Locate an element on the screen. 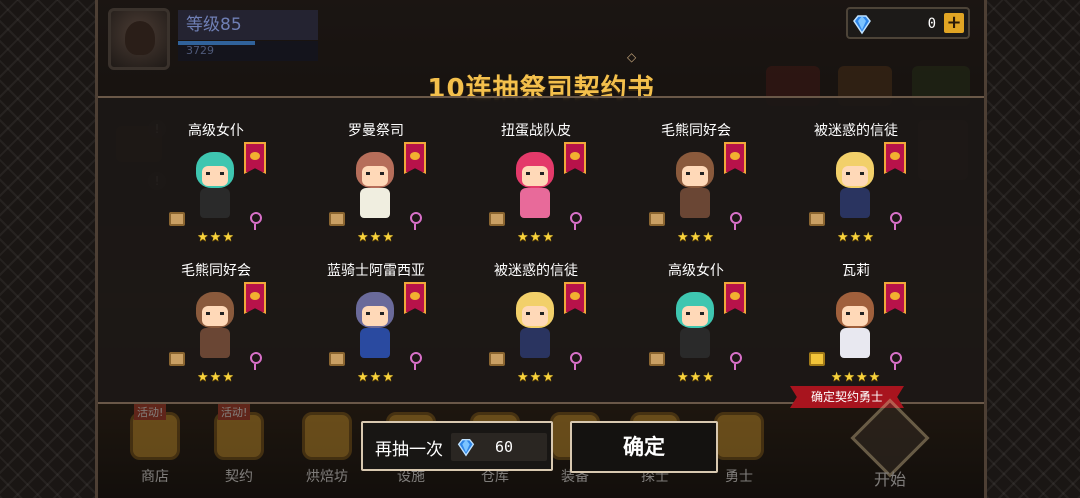 This screenshot has width=1080, height=498. confirm-button: 确定 is located at coordinates (644, 447).